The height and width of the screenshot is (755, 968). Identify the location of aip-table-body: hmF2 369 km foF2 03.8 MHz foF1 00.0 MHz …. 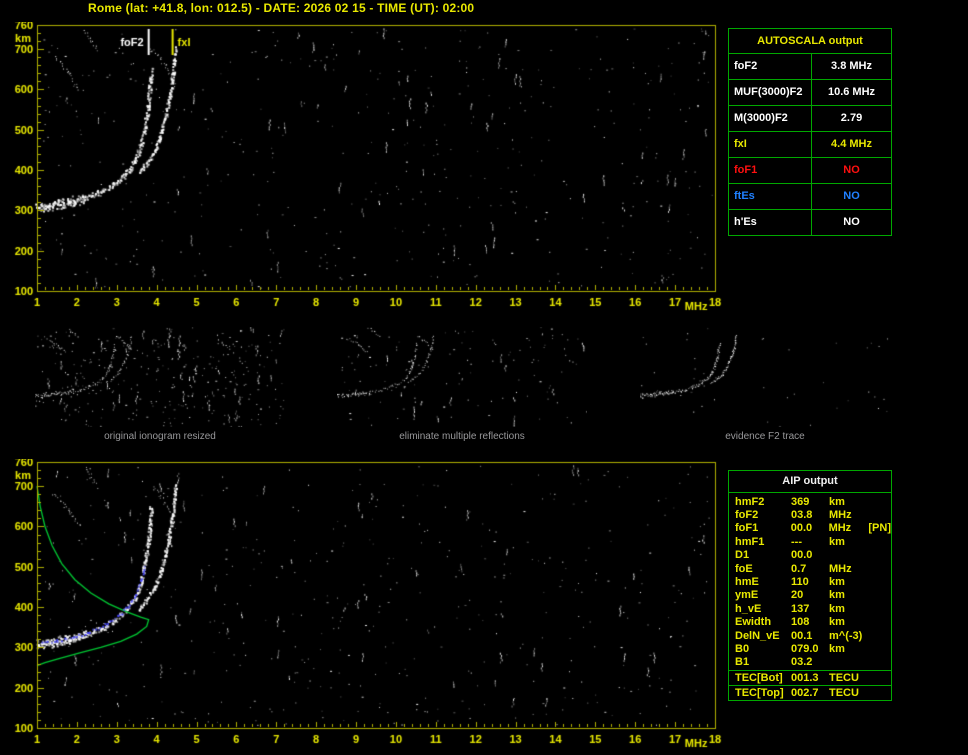
(810, 581).